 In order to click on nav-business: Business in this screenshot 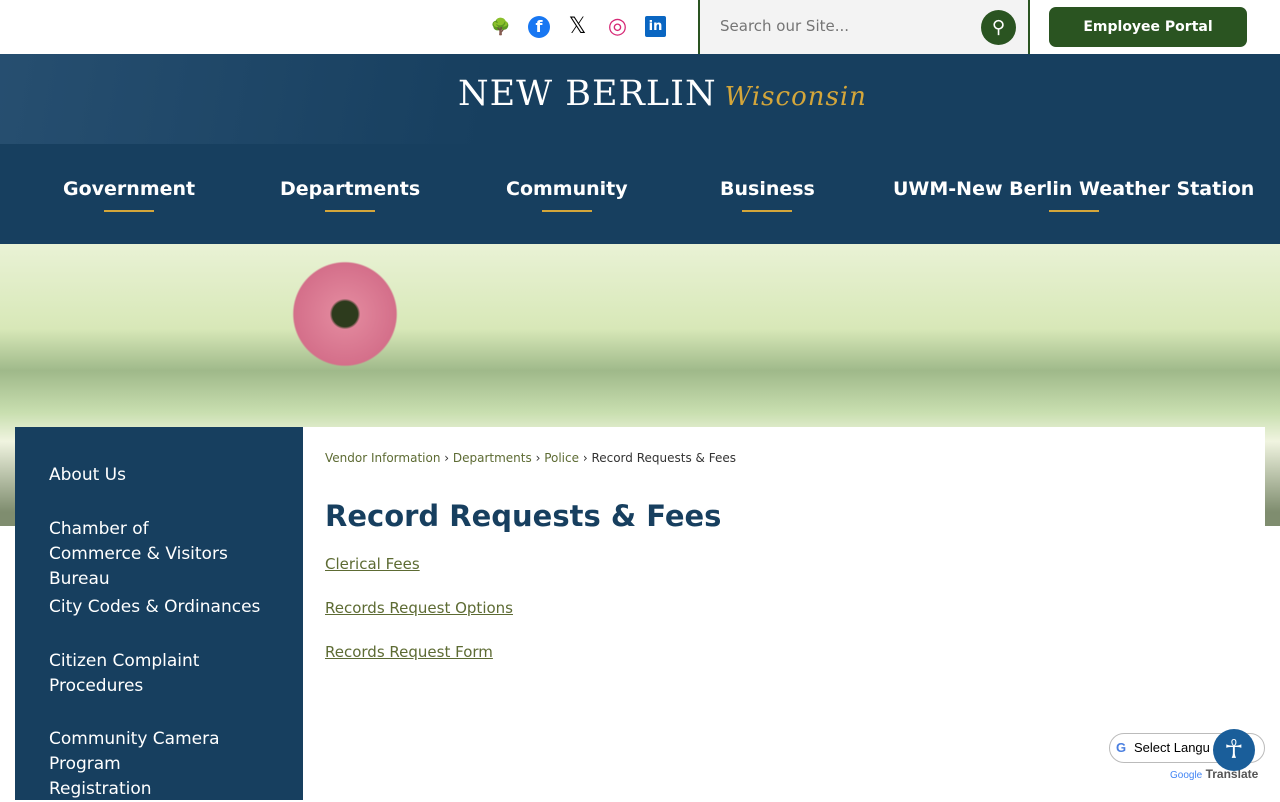, I will do `click(767, 189)`.